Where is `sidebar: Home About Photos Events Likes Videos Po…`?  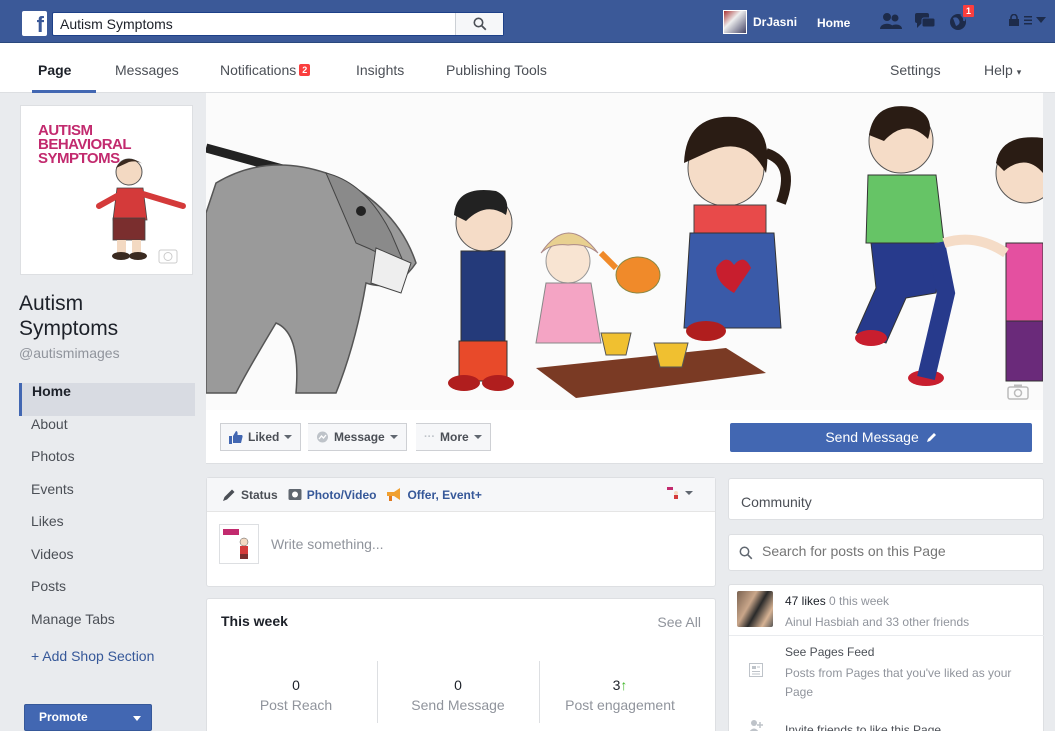
sidebar: Home About Photos Events Likes Videos Po… is located at coordinates (107, 532).